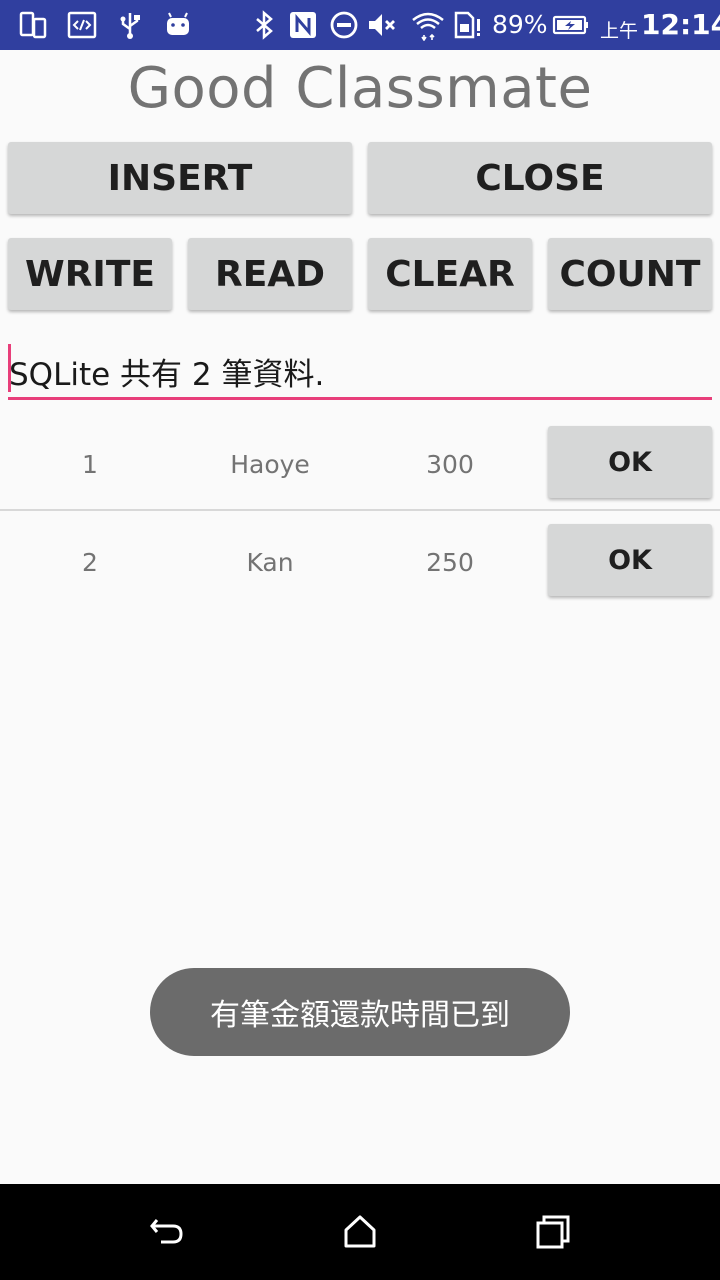  I want to click on android-icon, so click(178, 23).